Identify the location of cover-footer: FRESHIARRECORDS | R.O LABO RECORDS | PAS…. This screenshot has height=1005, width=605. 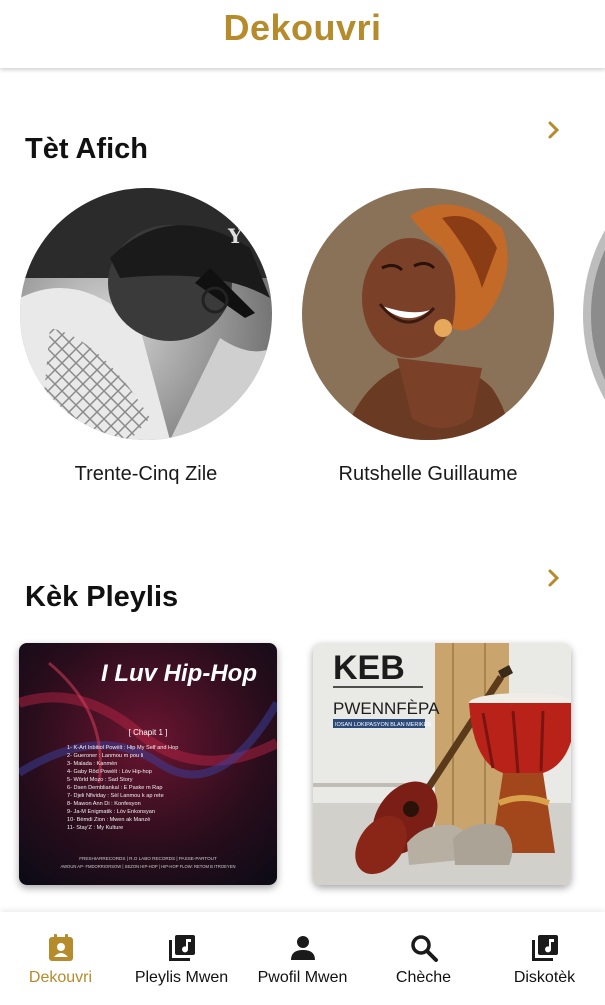
(148, 858).